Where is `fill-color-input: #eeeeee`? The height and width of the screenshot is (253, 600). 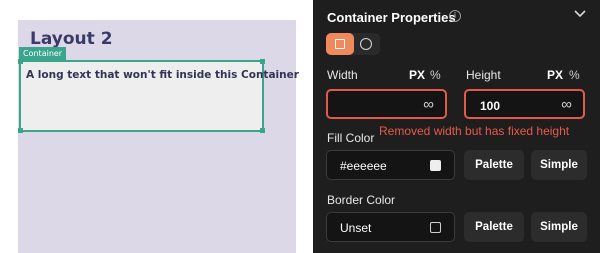 fill-color-input: #eeeeee is located at coordinates (390, 165).